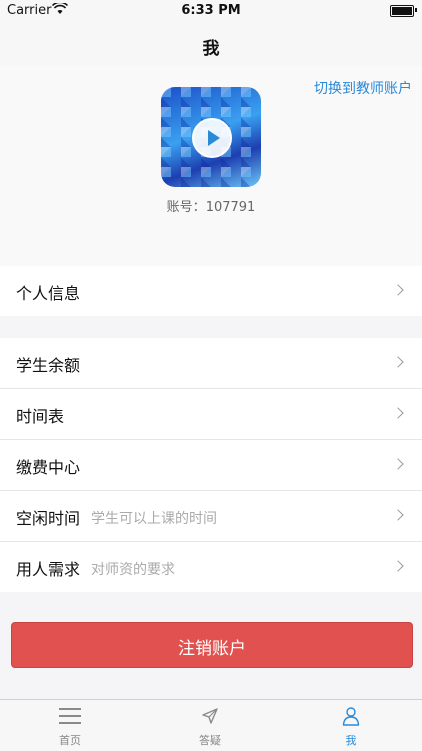 Image resolution: width=422 pixels, height=751 pixels. I want to click on menu-lines-icon, so click(70, 716).